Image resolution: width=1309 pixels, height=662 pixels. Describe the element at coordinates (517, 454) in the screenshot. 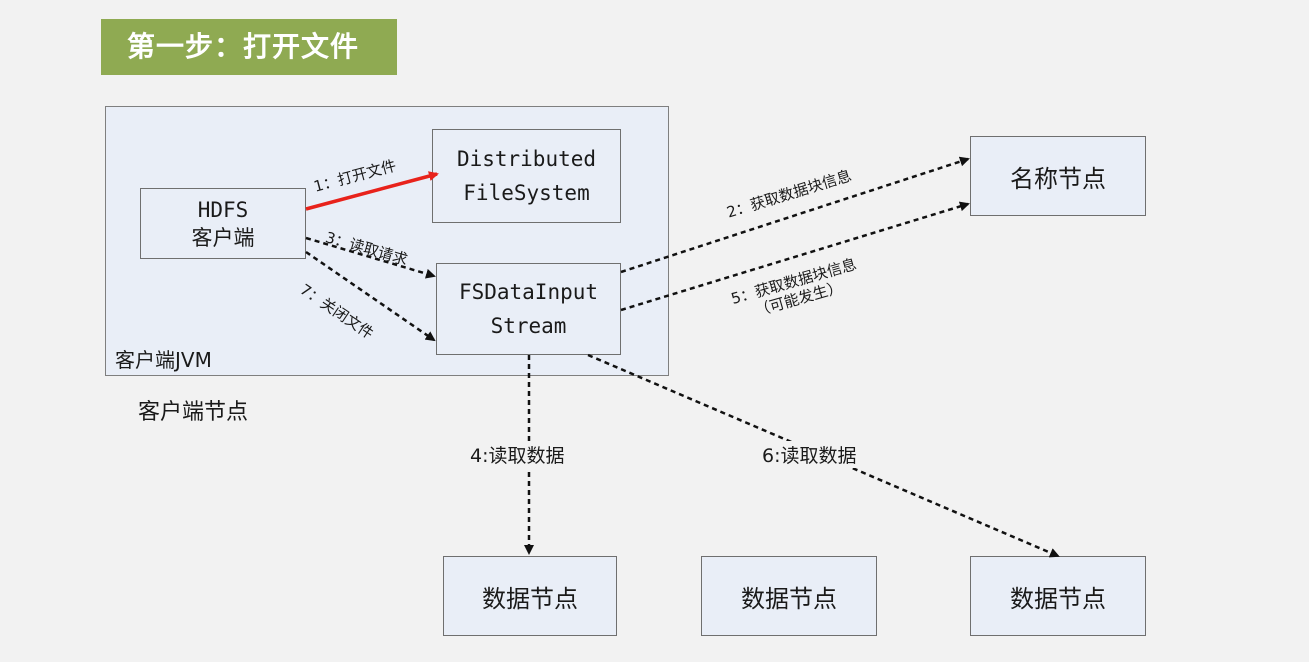

I see `edge-label-read-data-4: 4:读取数据` at that location.